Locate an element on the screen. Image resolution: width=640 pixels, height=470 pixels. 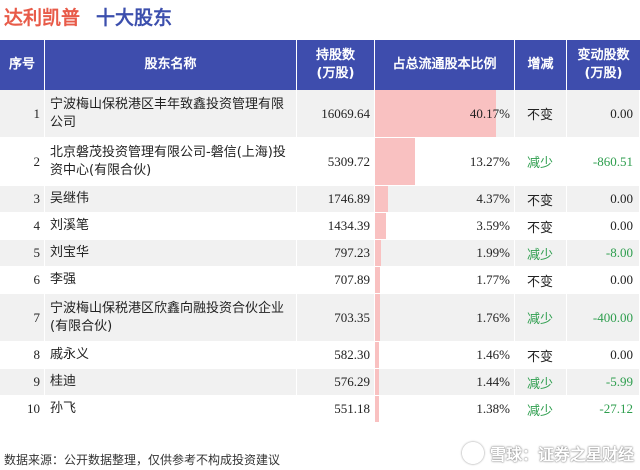
table-row: 6 李强 707.89 1.77% 不变 0.00 is located at coordinates (320, 280).